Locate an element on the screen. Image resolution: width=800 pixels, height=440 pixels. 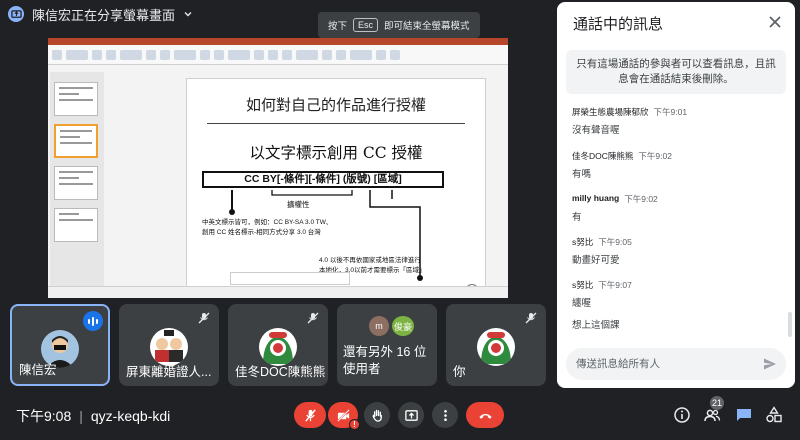
participant-tile-you: 你 is located at coordinates (496, 345).